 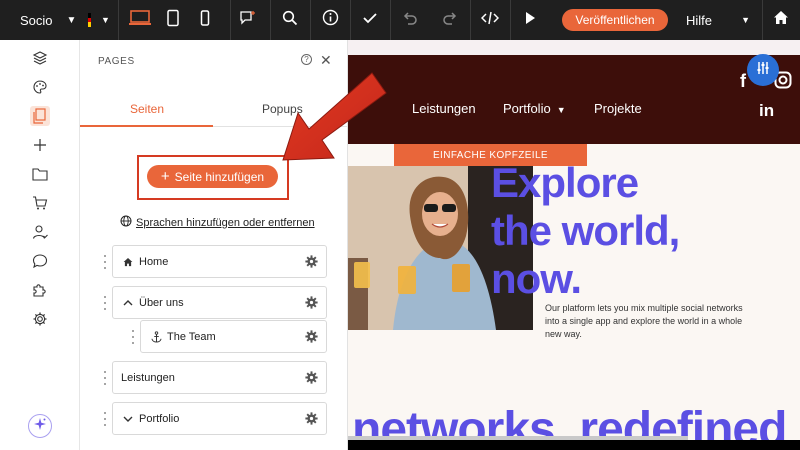 I want to click on play-icon, so click(x=530, y=20).